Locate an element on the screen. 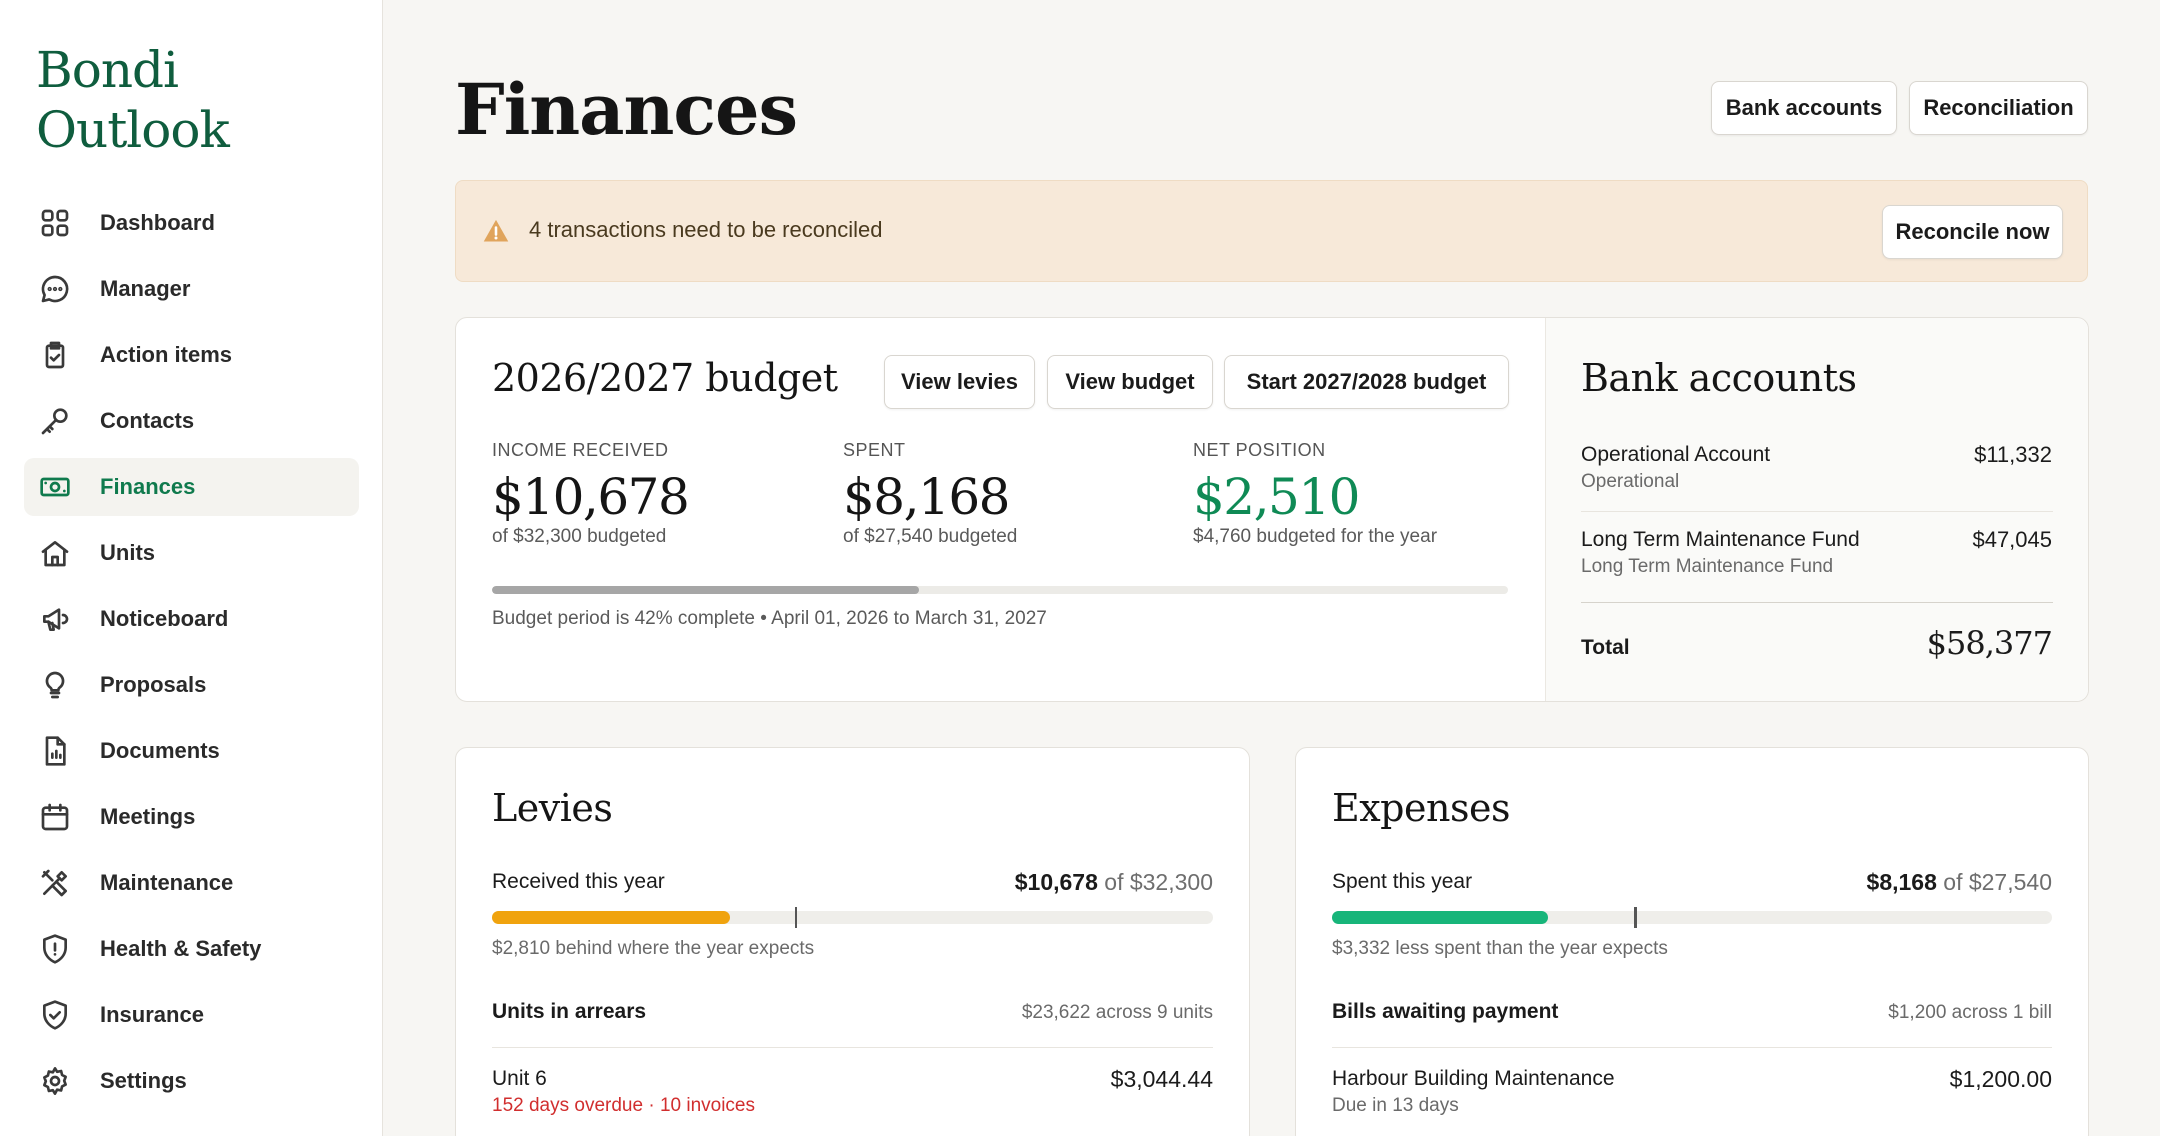 Image resolution: width=2160 pixels, height=1136 pixels. brand-line-2: Outlook is located at coordinates (133, 130).